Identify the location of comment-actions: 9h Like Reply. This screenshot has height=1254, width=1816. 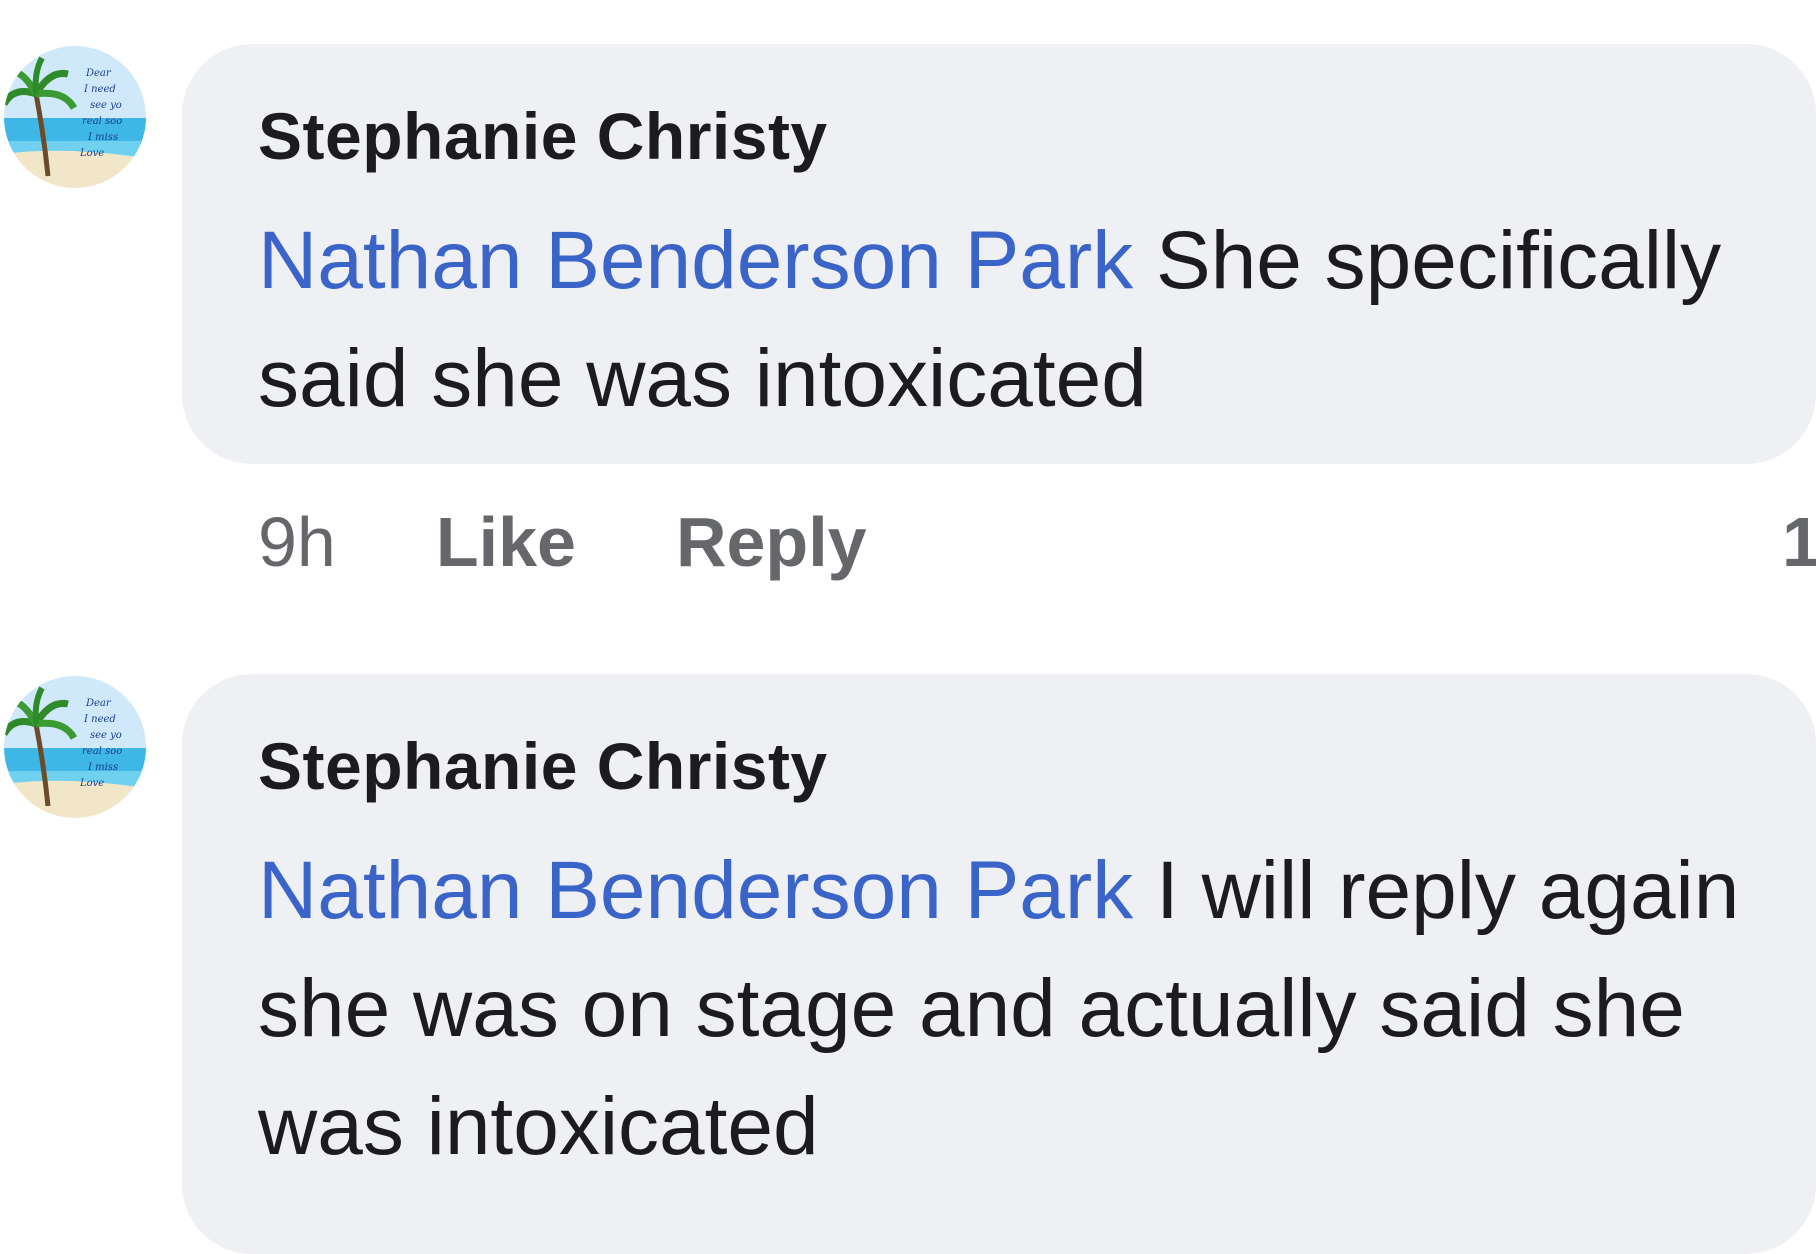
(562, 542).